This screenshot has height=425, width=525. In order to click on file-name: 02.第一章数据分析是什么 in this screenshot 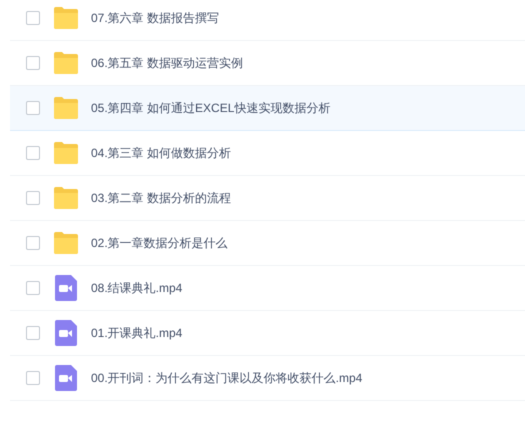, I will do `click(159, 243)`.